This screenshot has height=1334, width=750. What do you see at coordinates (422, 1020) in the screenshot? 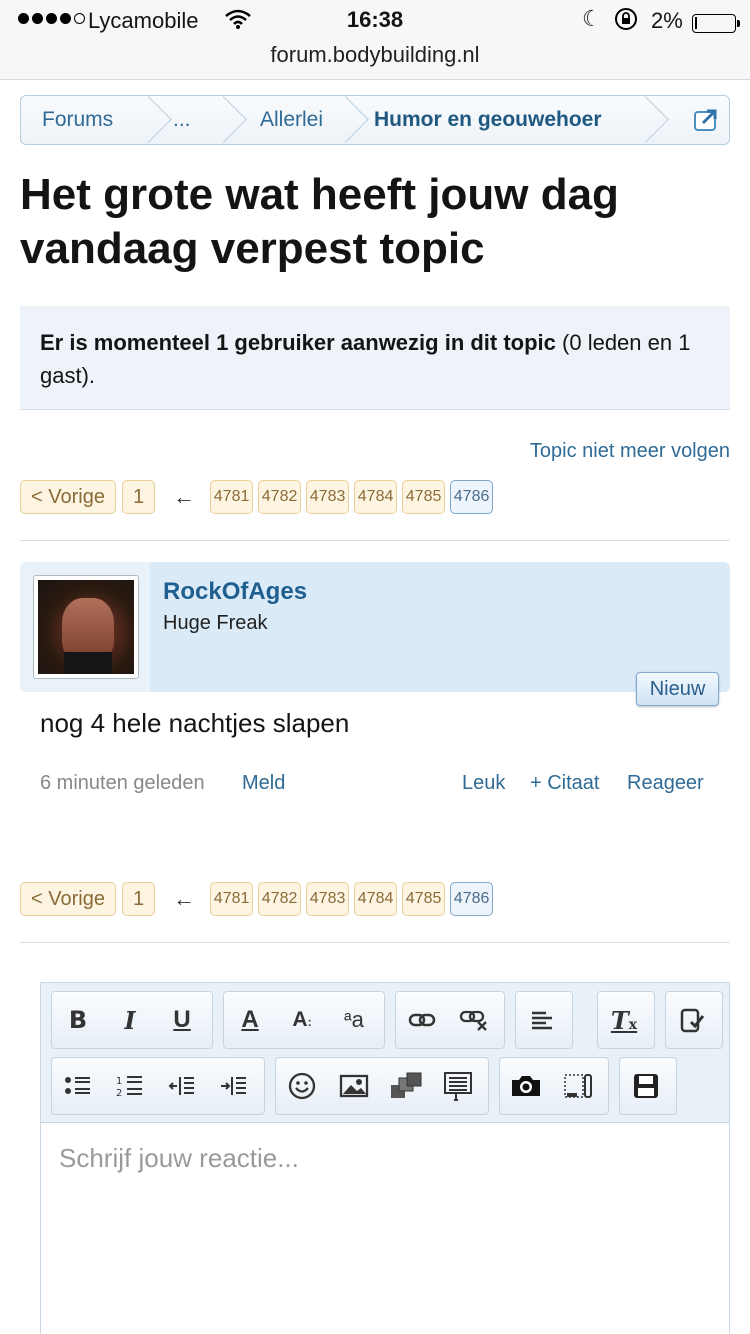
I see `link-icon` at bounding box center [422, 1020].